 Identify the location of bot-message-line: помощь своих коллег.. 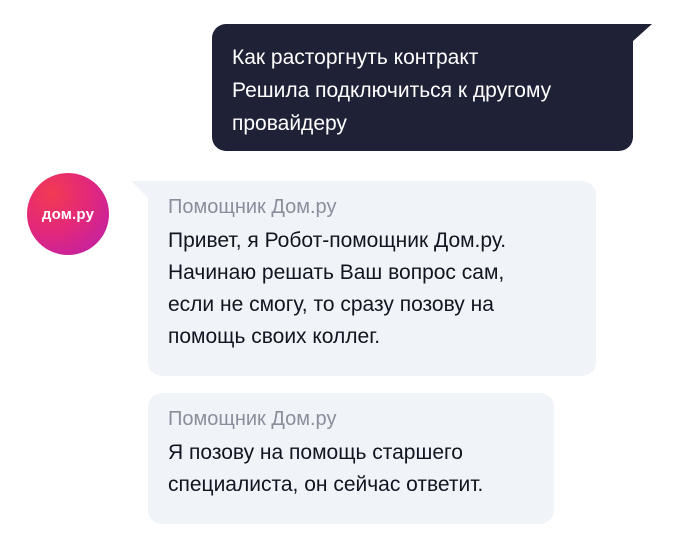
(274, 336).